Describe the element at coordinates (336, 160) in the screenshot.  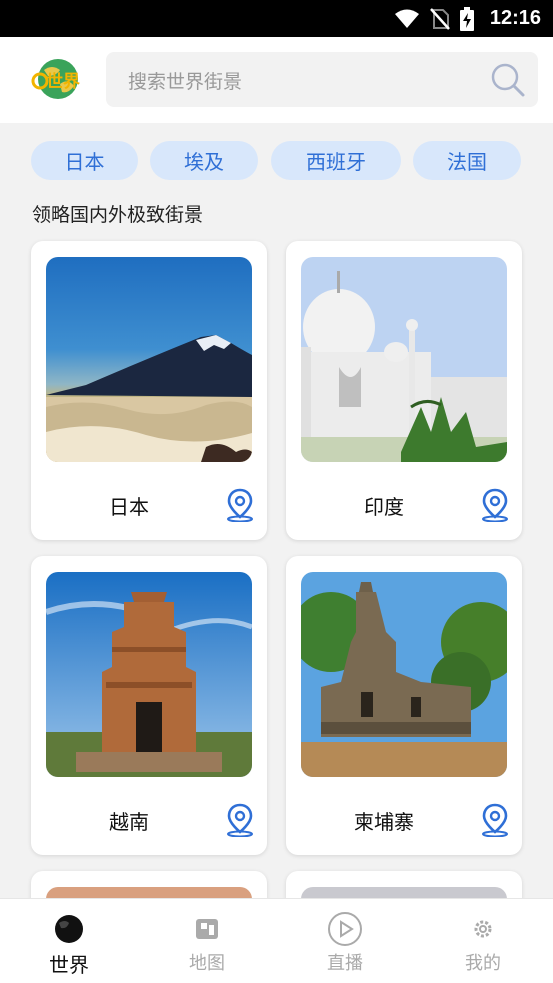
I see `chip-spain: 西班牙` at that location.